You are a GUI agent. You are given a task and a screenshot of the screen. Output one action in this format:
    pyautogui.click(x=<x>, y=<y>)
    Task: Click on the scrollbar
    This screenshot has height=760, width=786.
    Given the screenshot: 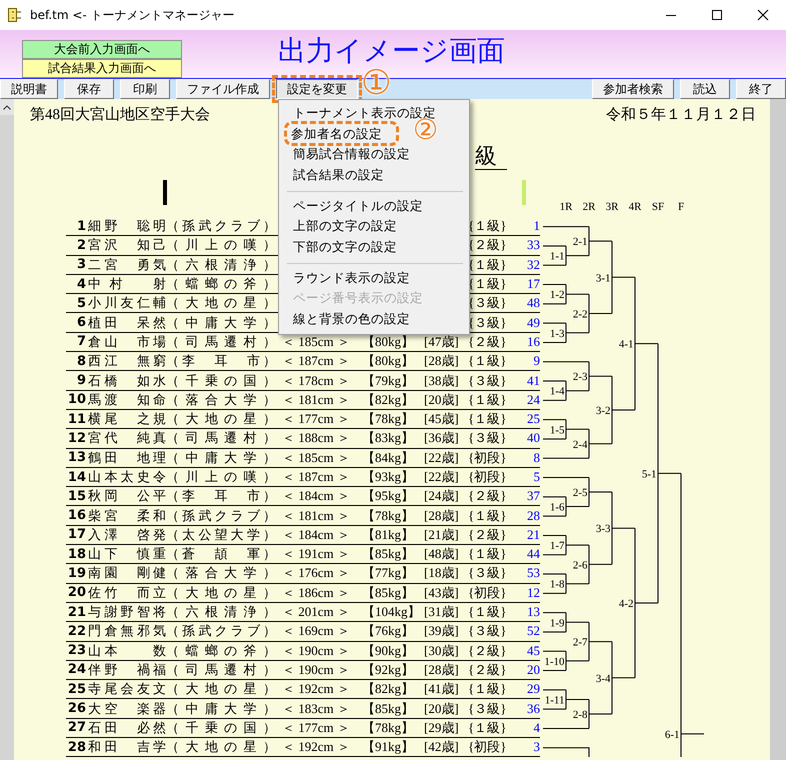 What is the action you would take?
    pyautogui.click(x=778, y=429)
    